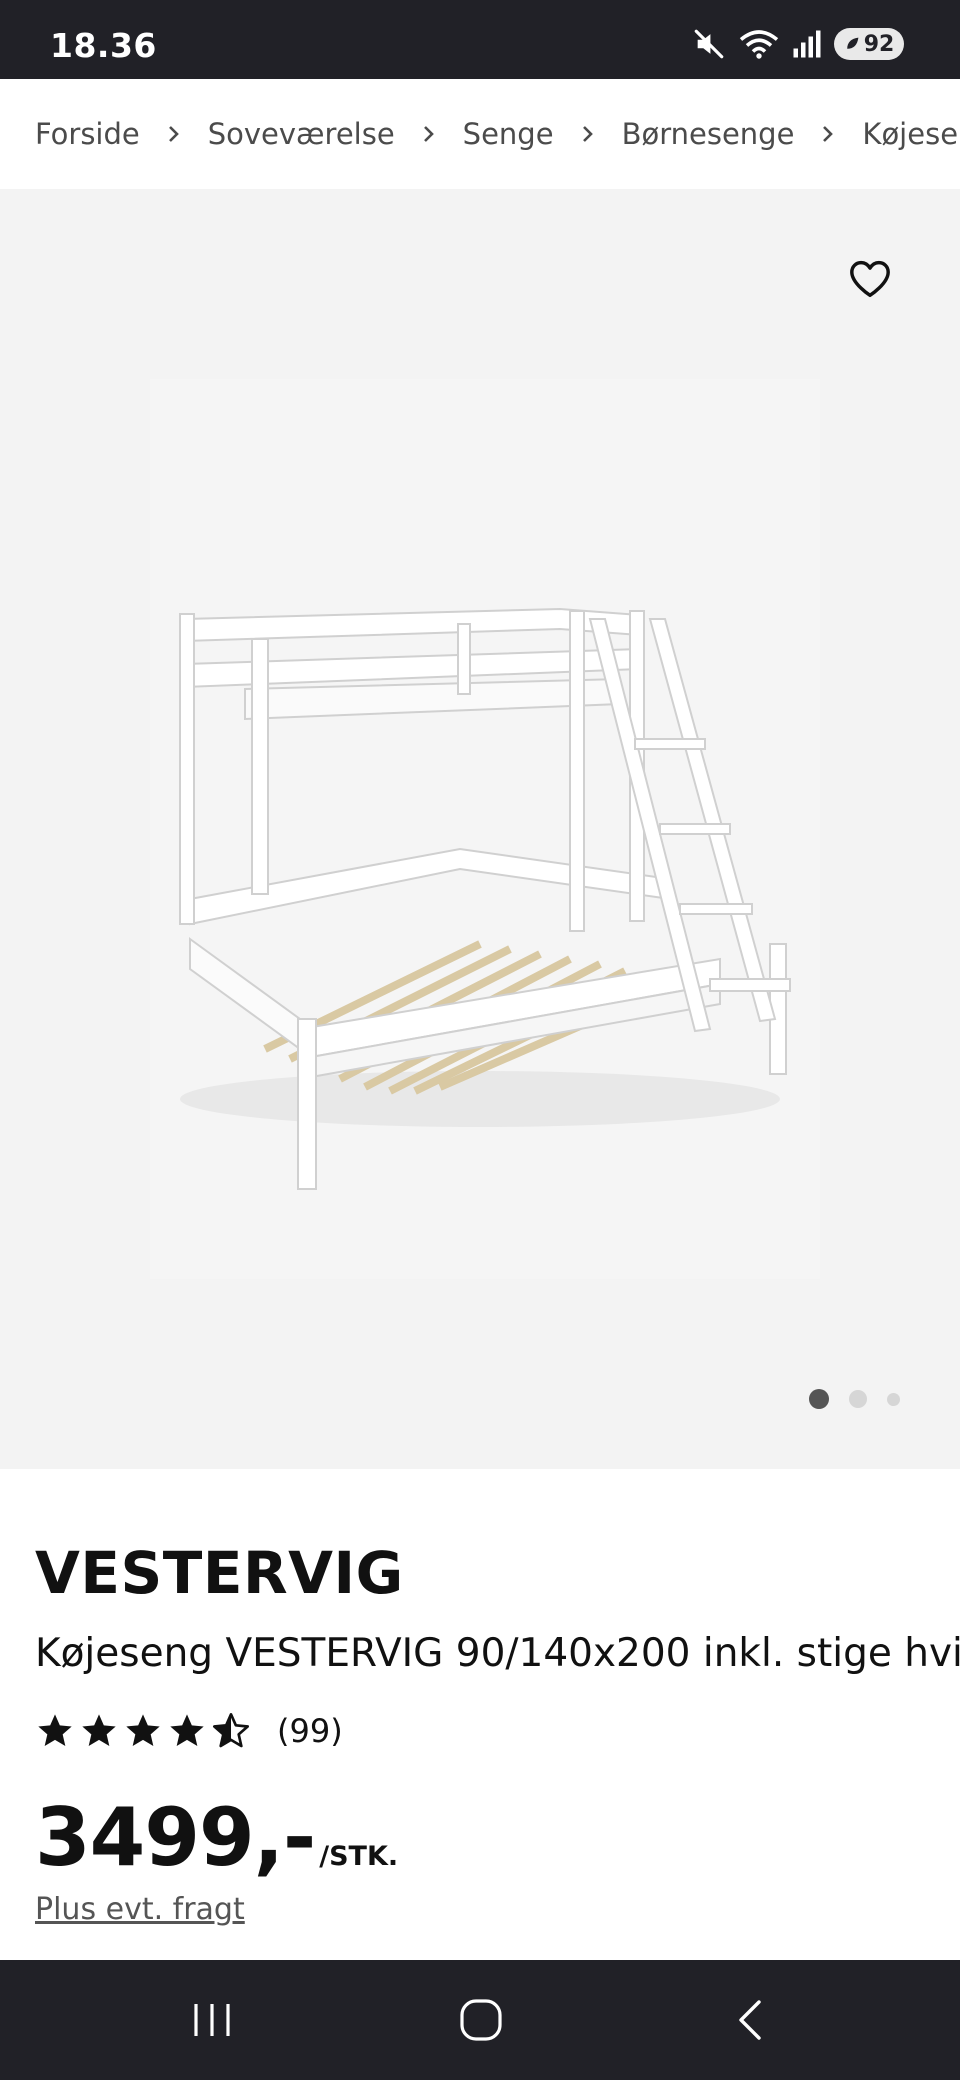 This screenshot has height=2080, width=960. What do you see at coordinates (301, 134) in the screenshot?
I see `breadcrumb-item-sovevaerelse: Soveværelse` at bounding box center [301, 134].